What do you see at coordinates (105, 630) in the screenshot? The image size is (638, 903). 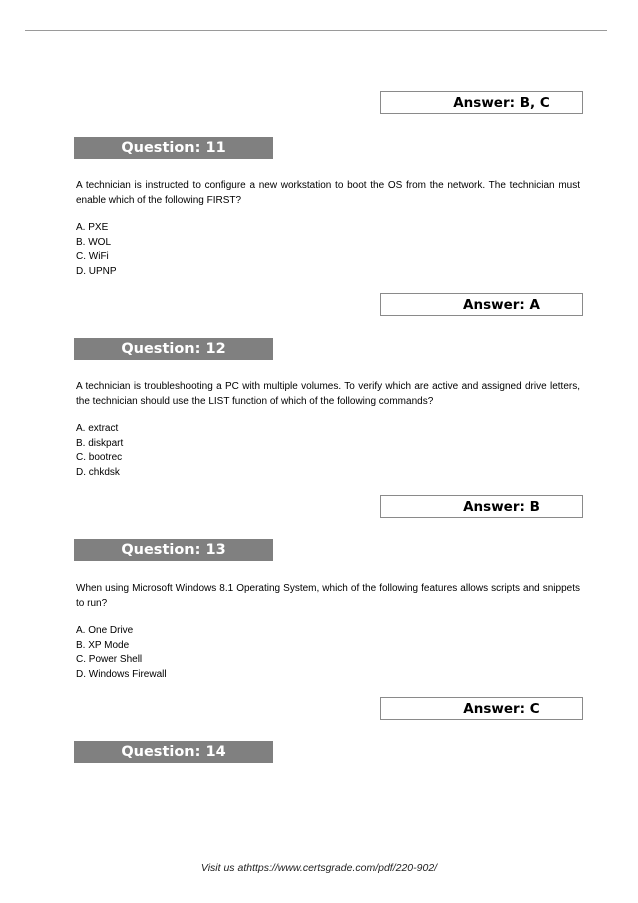 I see `option-a: A. One Drive` at bounding box center [105, 630].